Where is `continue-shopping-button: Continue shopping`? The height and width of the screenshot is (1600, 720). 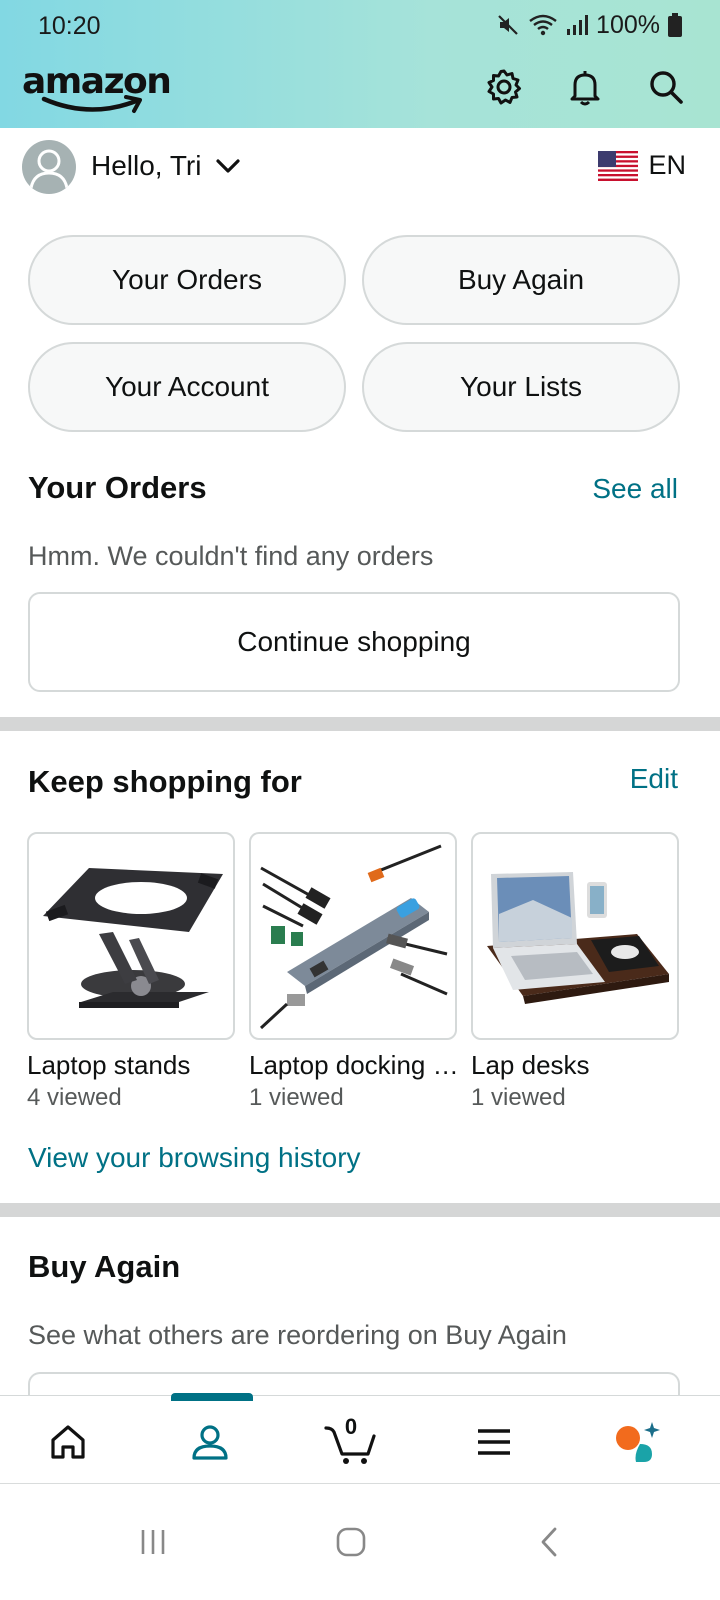 continue-shopping-button: Continue shopping is located at coordinates (354, 642).